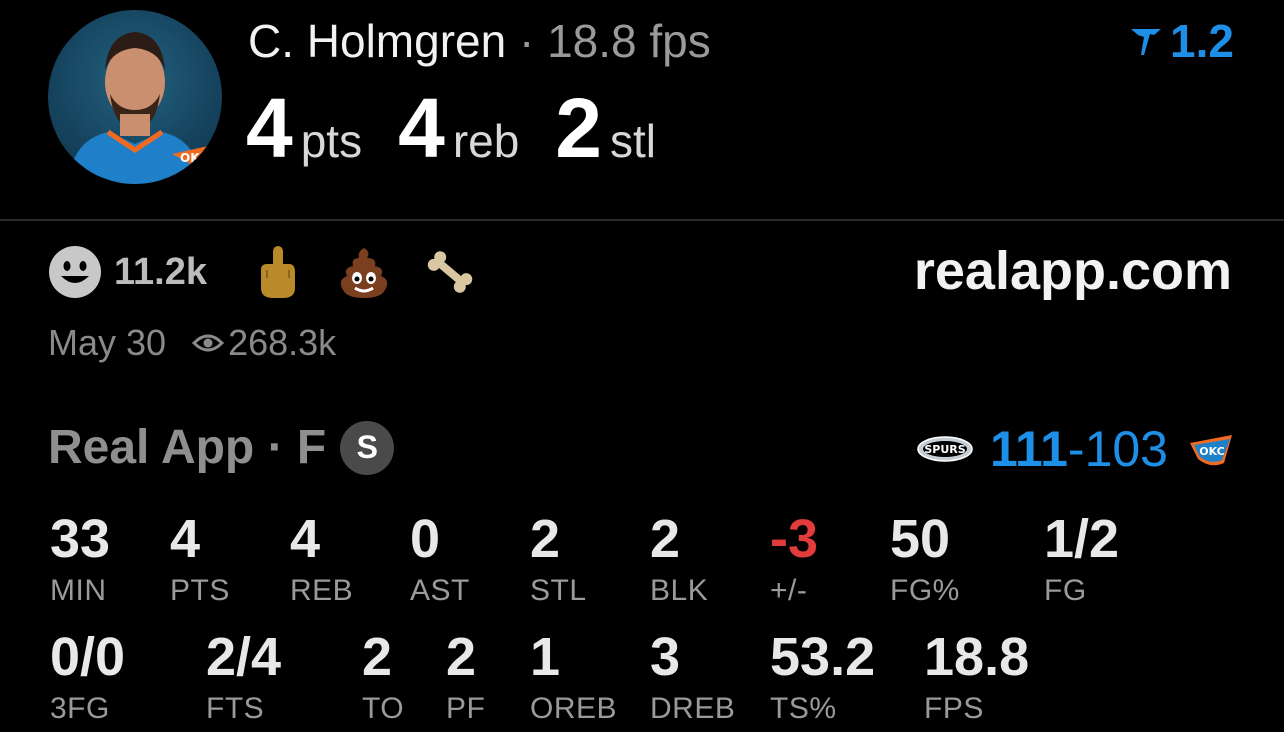  I want to click on game-header: Real App · F S, so click(221, 447).